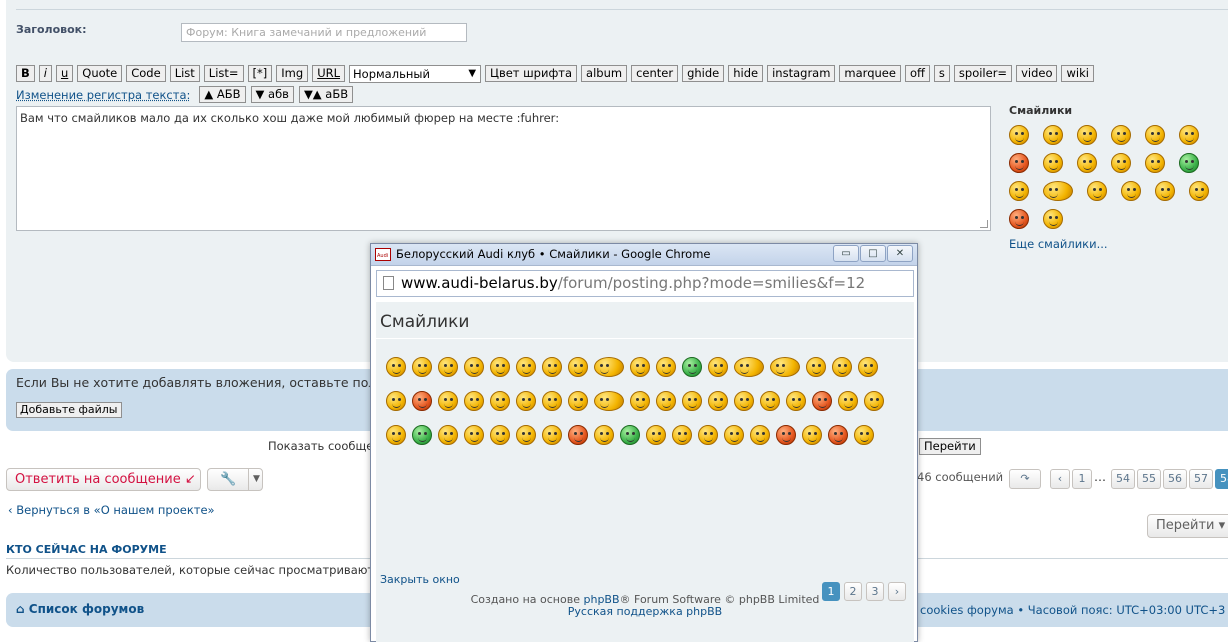  What do you see at coordinates (941, 73) in the screenshot?
I see `strike-button: s` at bounding box center [941, 73].